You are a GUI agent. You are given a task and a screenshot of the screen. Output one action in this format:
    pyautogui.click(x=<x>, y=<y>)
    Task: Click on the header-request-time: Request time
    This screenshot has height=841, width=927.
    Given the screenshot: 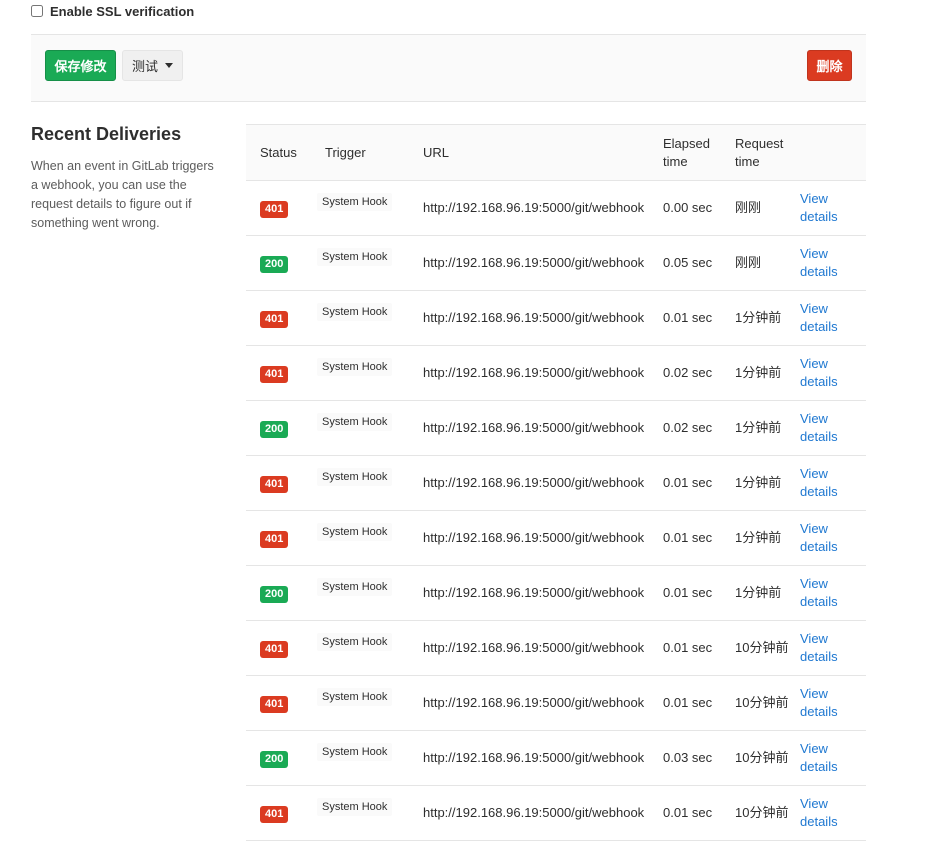 What is the action you would take?
    pyautogui.click(x=763, y=152)
    